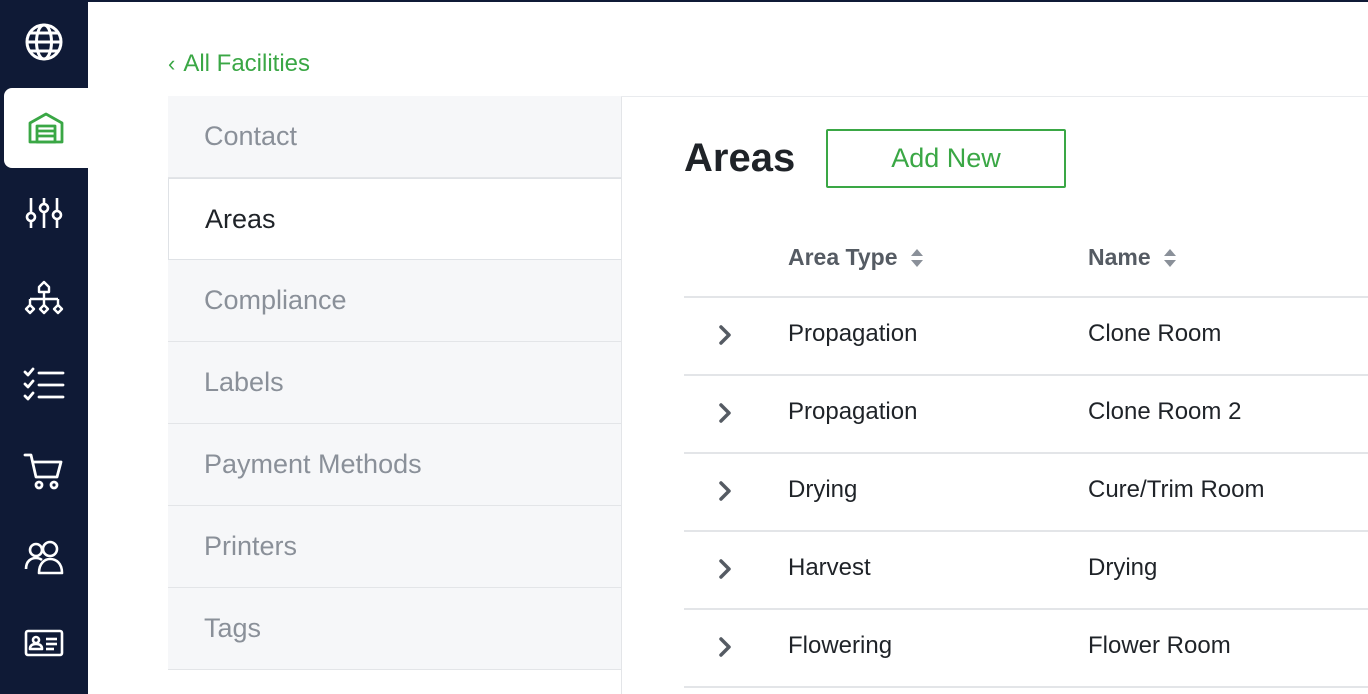  I want to click on sidebar-item-hierarchy, so click(44, 299).